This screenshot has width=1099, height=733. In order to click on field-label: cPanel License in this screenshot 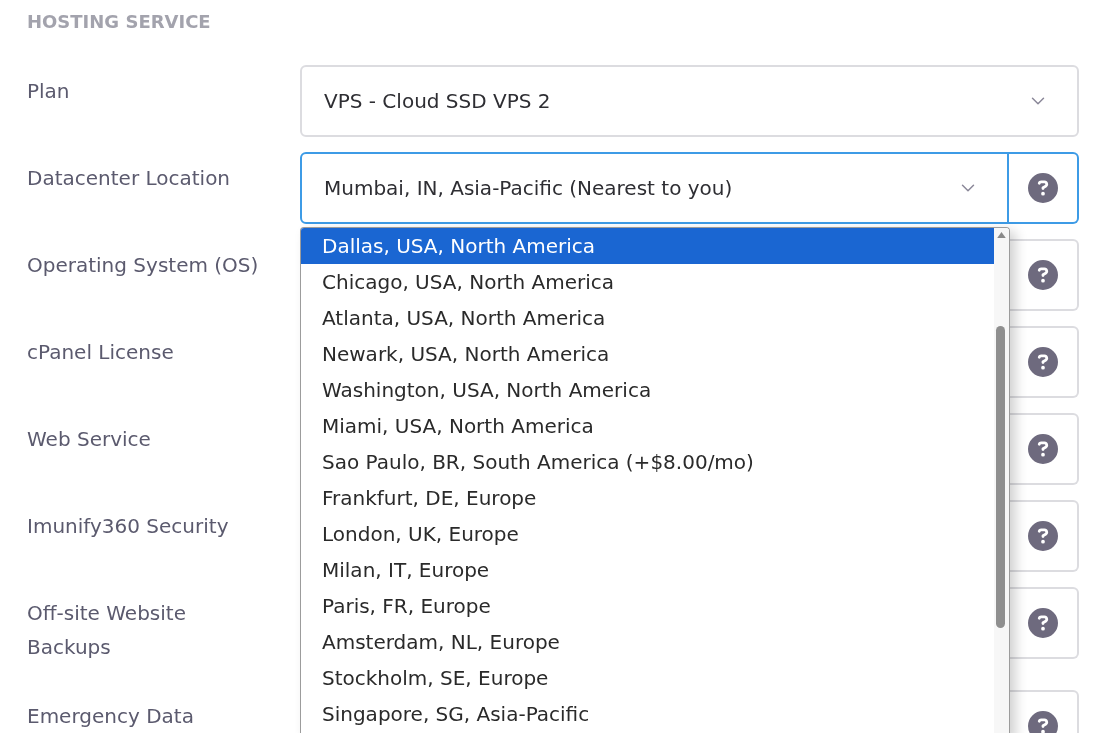, I will do `click(101, 352)`.